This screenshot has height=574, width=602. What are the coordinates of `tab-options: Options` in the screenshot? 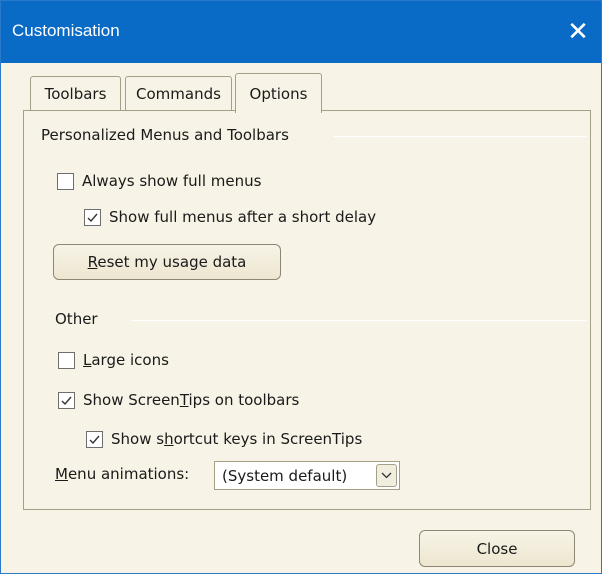 It's located at (278, 93).